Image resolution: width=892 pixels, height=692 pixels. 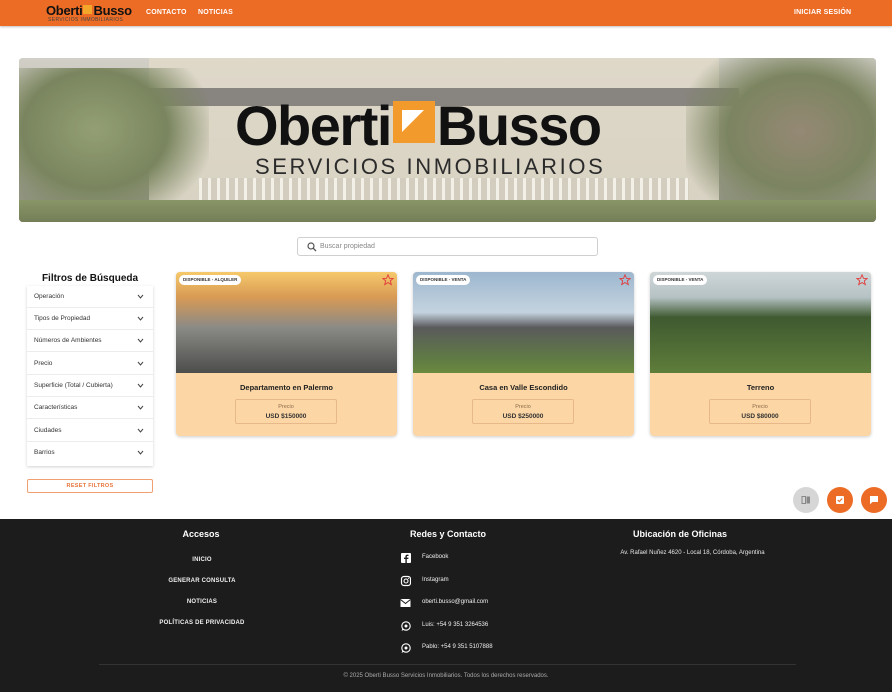 What do you see at coordinates (435, 557) in the screenshot?
I see `facebook-label: Facebook` at bounding box center [435, 557].